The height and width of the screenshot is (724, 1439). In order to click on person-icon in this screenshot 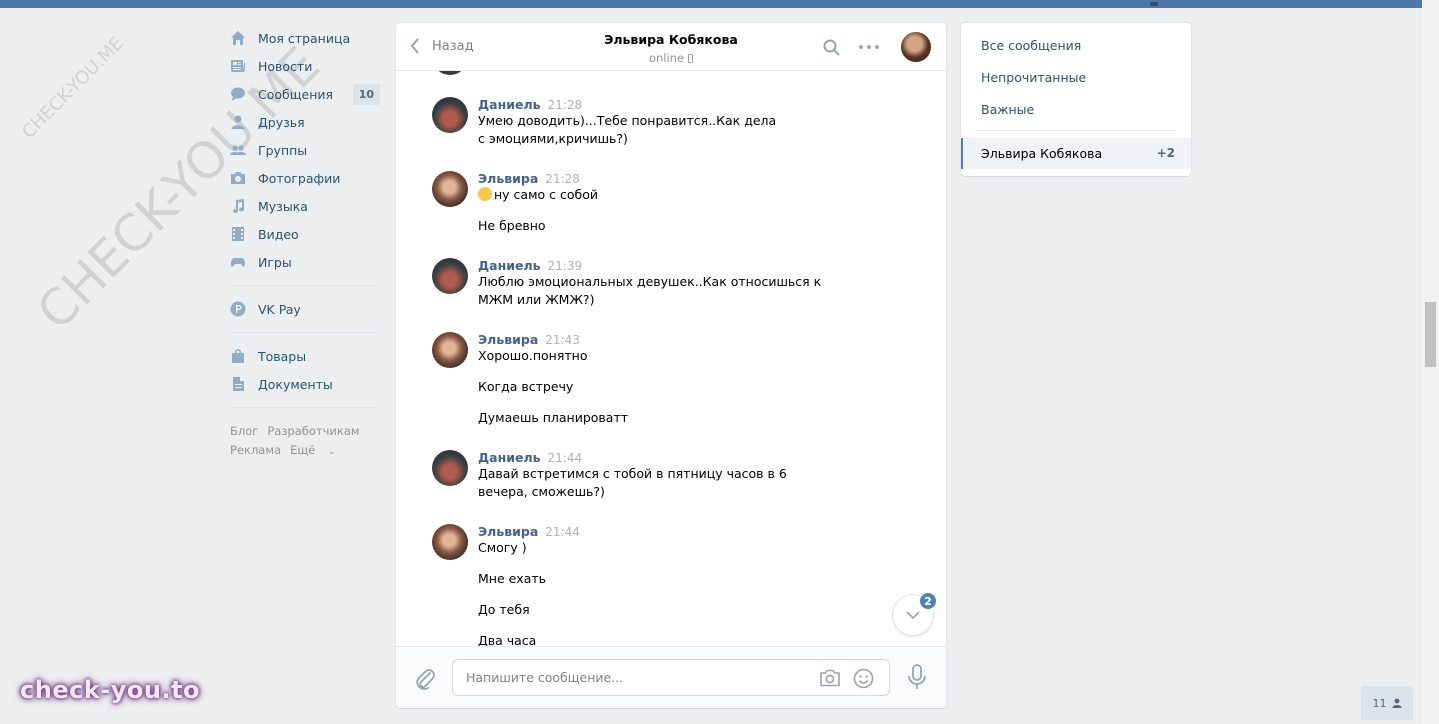, I will do `click(1396, 703)`.